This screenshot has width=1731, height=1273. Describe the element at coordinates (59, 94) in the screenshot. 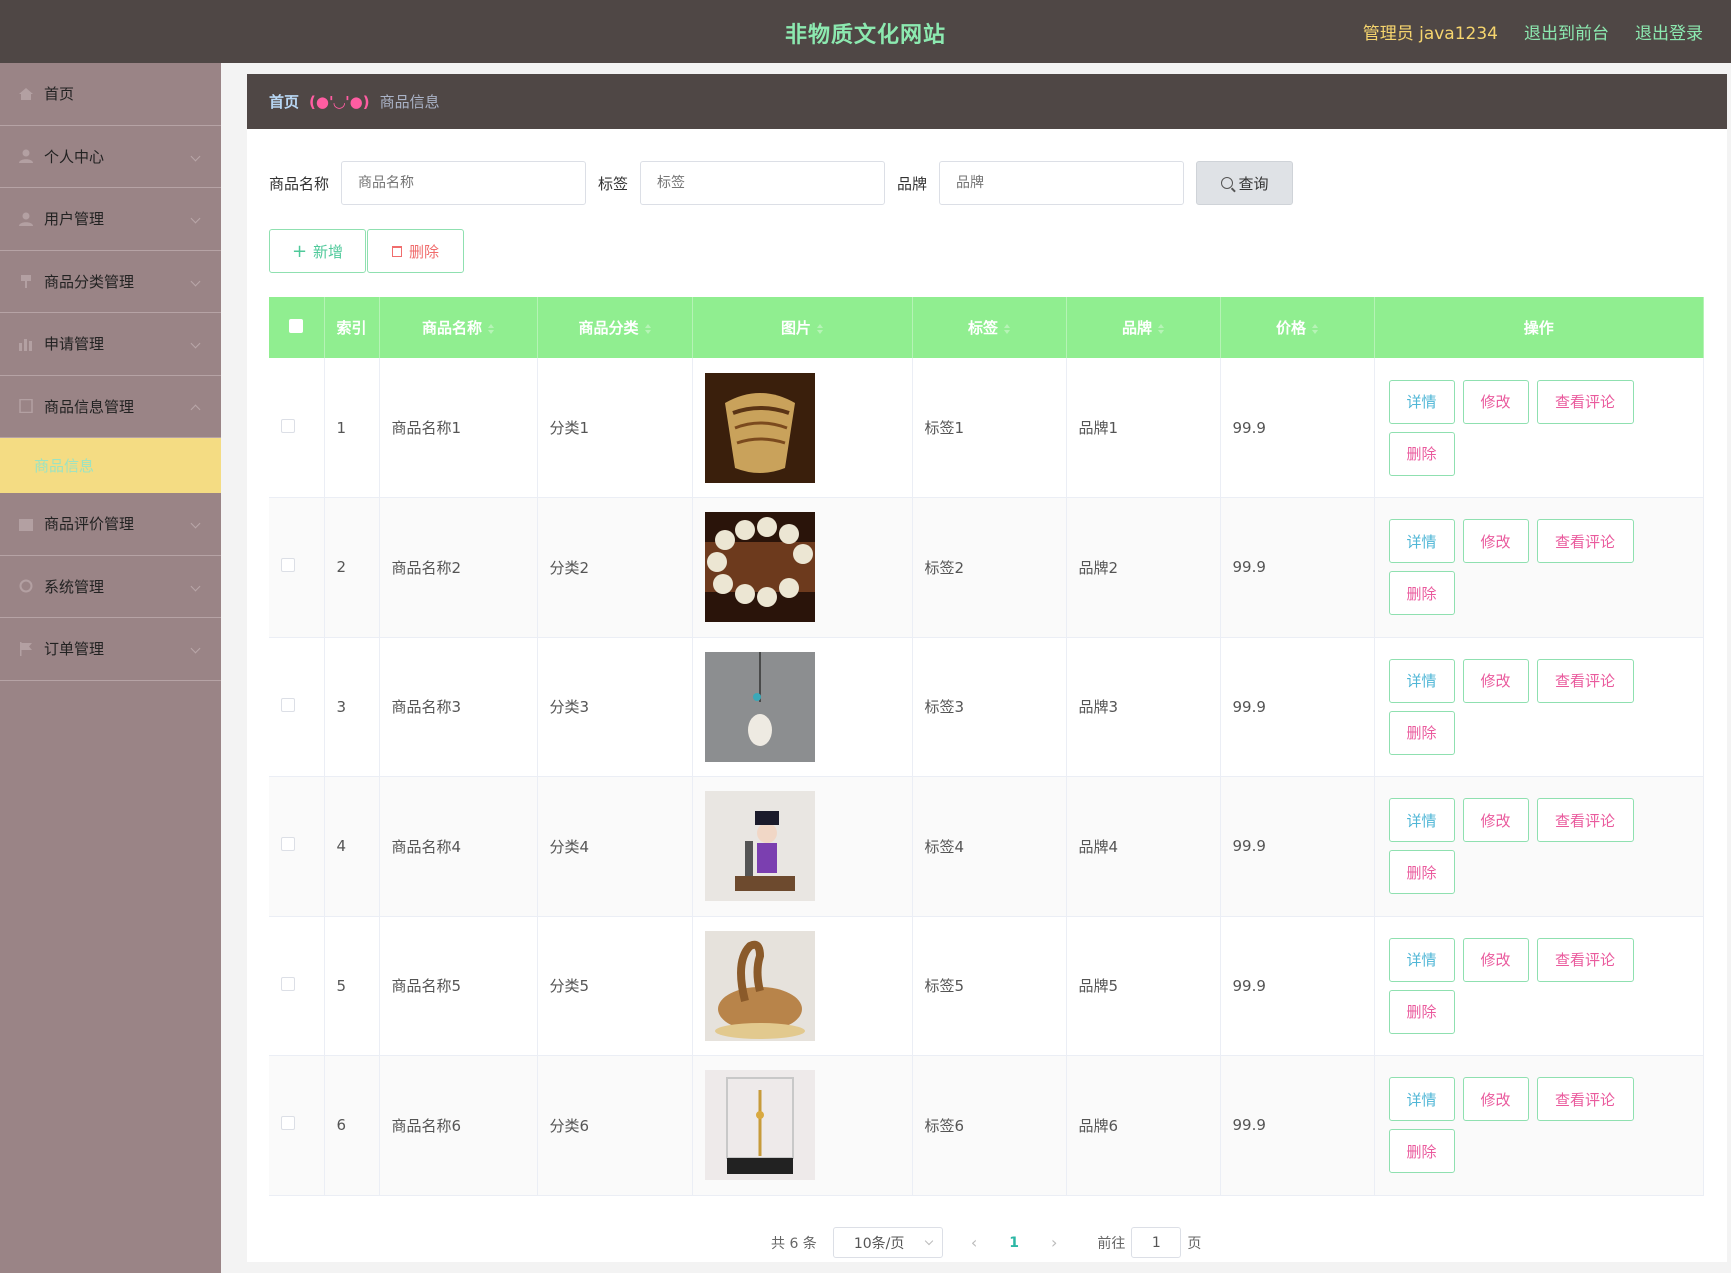

I see `sidebar-item-label: 首页` at that location.